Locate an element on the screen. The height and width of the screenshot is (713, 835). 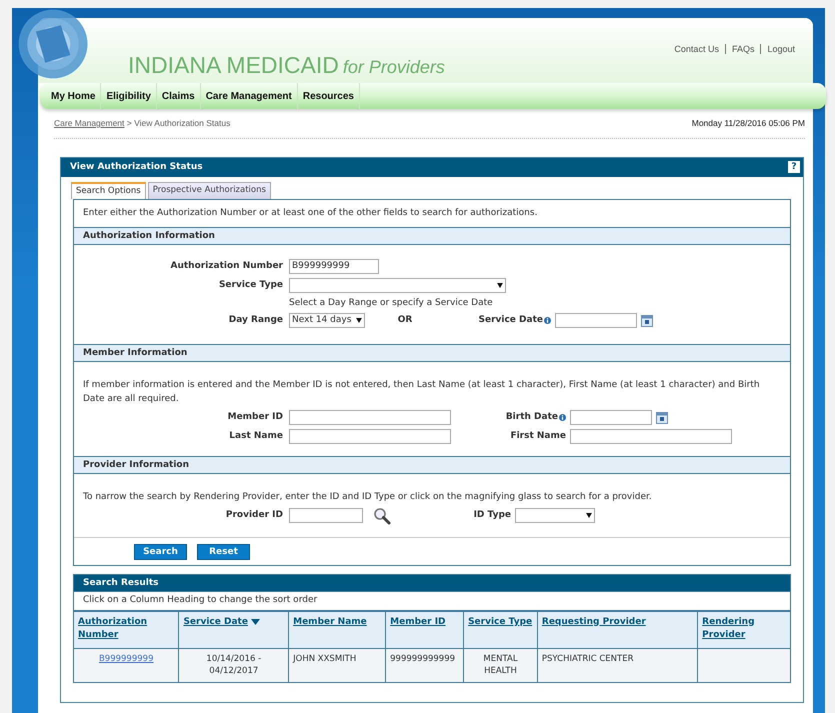
date-time: Monday 11/28/2016 05:06 PM is located at coordinates (748, 123).